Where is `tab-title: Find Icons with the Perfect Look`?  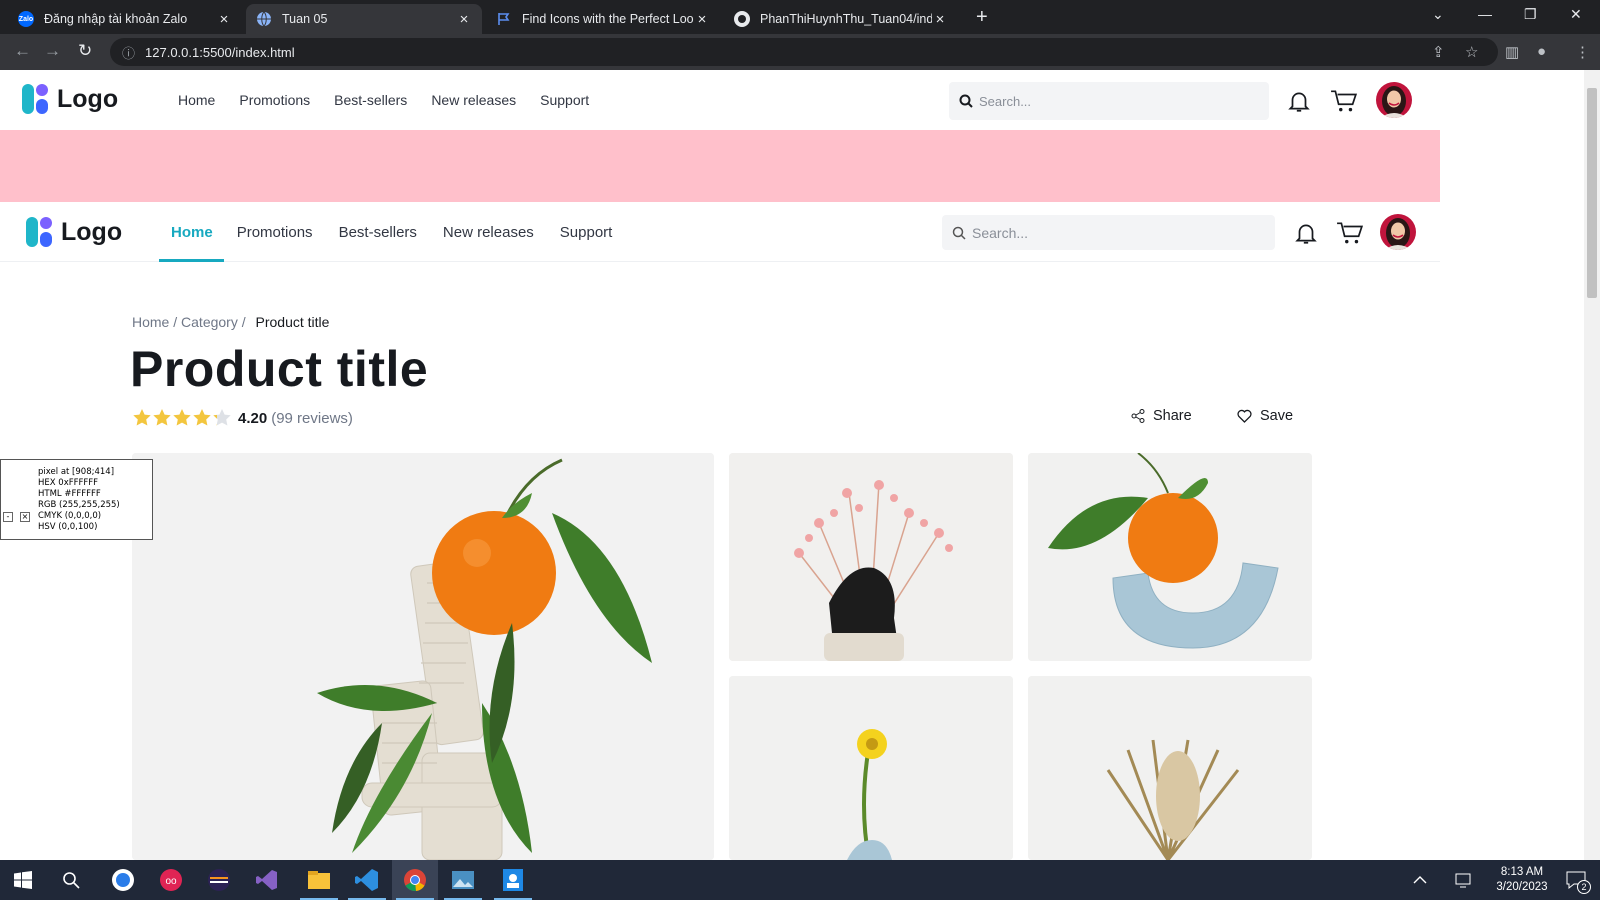 tab-title: Find Icons with the Perfect Look is located at coordinates (608, 19).